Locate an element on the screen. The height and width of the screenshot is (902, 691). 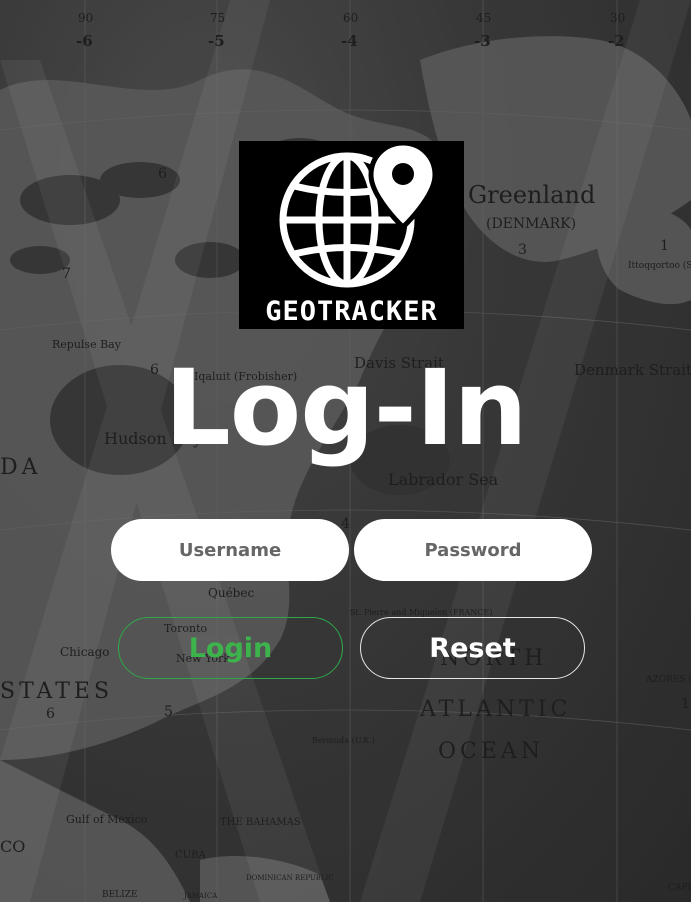
logo-wordmark: GEOTRACKER is located at coordinates (351, 311).